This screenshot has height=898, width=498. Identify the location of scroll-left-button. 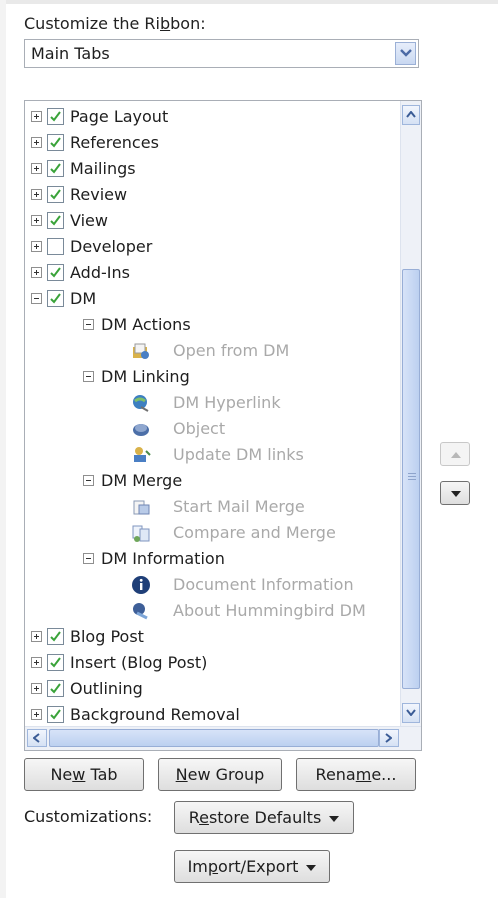
(37, 738).